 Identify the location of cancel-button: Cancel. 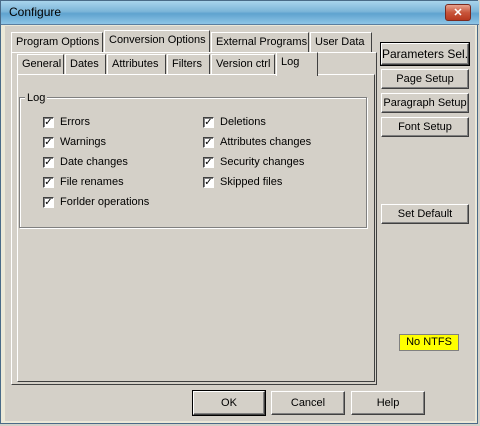
(308, 403).